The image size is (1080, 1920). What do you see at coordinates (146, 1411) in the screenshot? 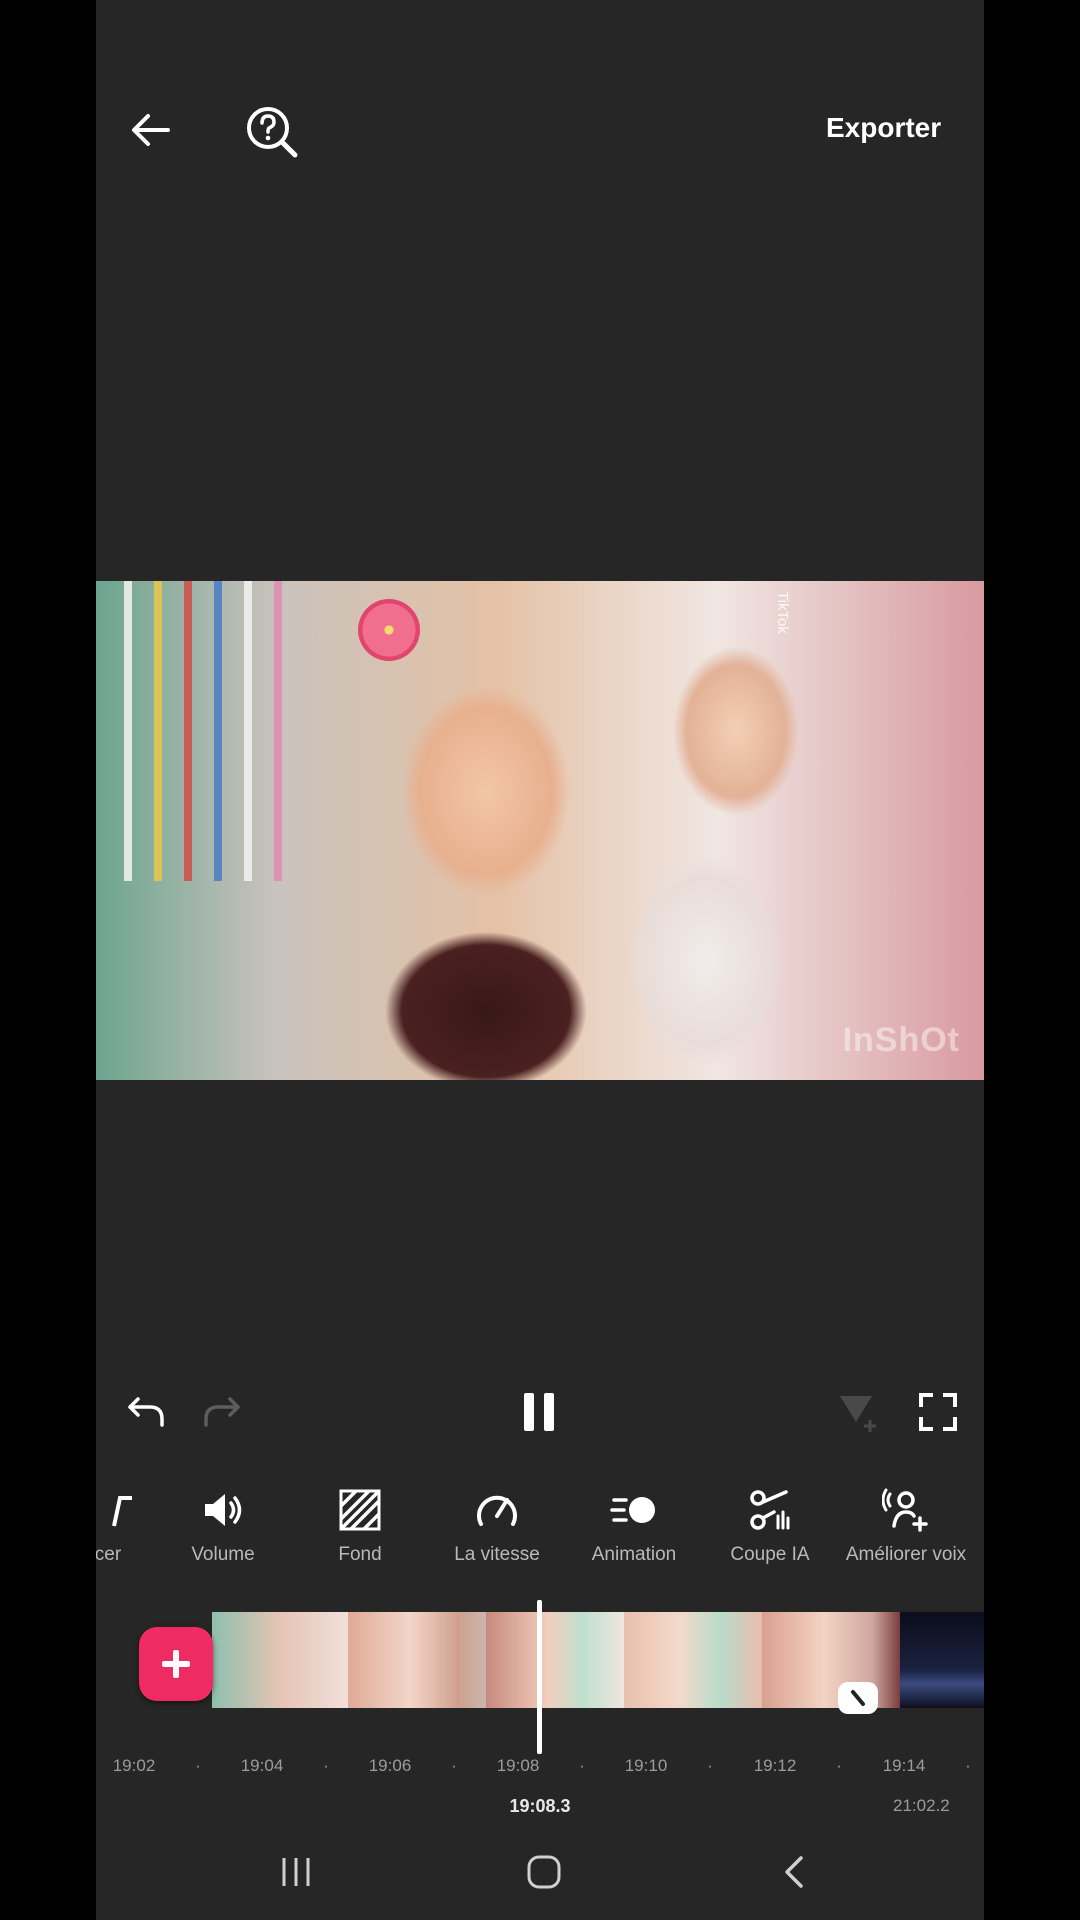
I see `undo-icon` at bounding box center [146, 1411].